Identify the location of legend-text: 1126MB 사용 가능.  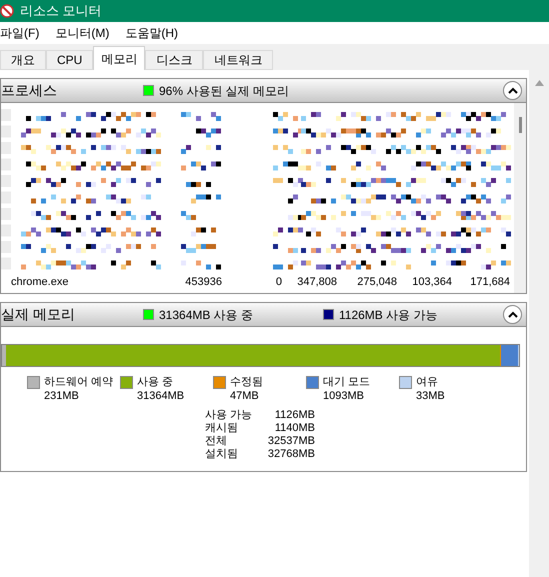
(388, 315).